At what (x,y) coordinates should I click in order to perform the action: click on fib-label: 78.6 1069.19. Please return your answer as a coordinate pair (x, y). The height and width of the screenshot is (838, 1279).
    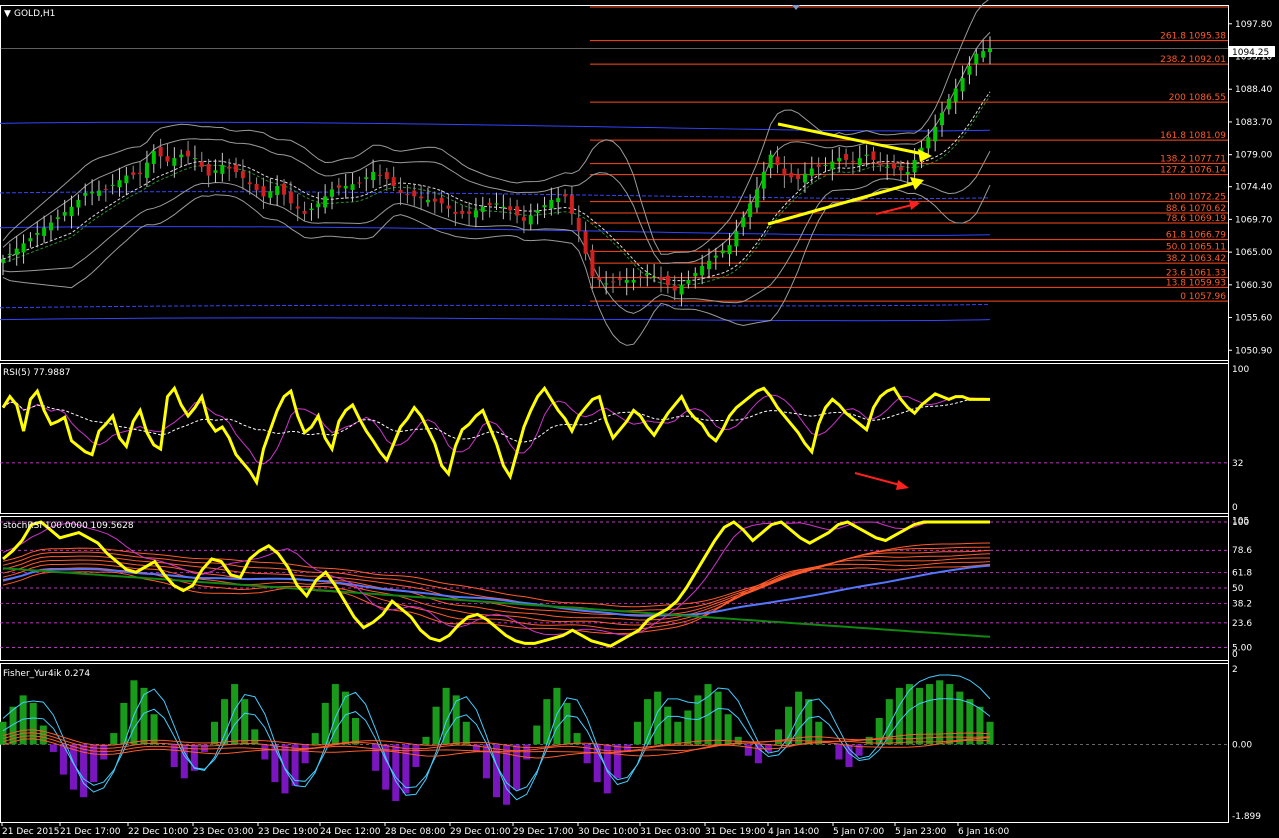
    Looking at the image, I should click on (1196, 219).